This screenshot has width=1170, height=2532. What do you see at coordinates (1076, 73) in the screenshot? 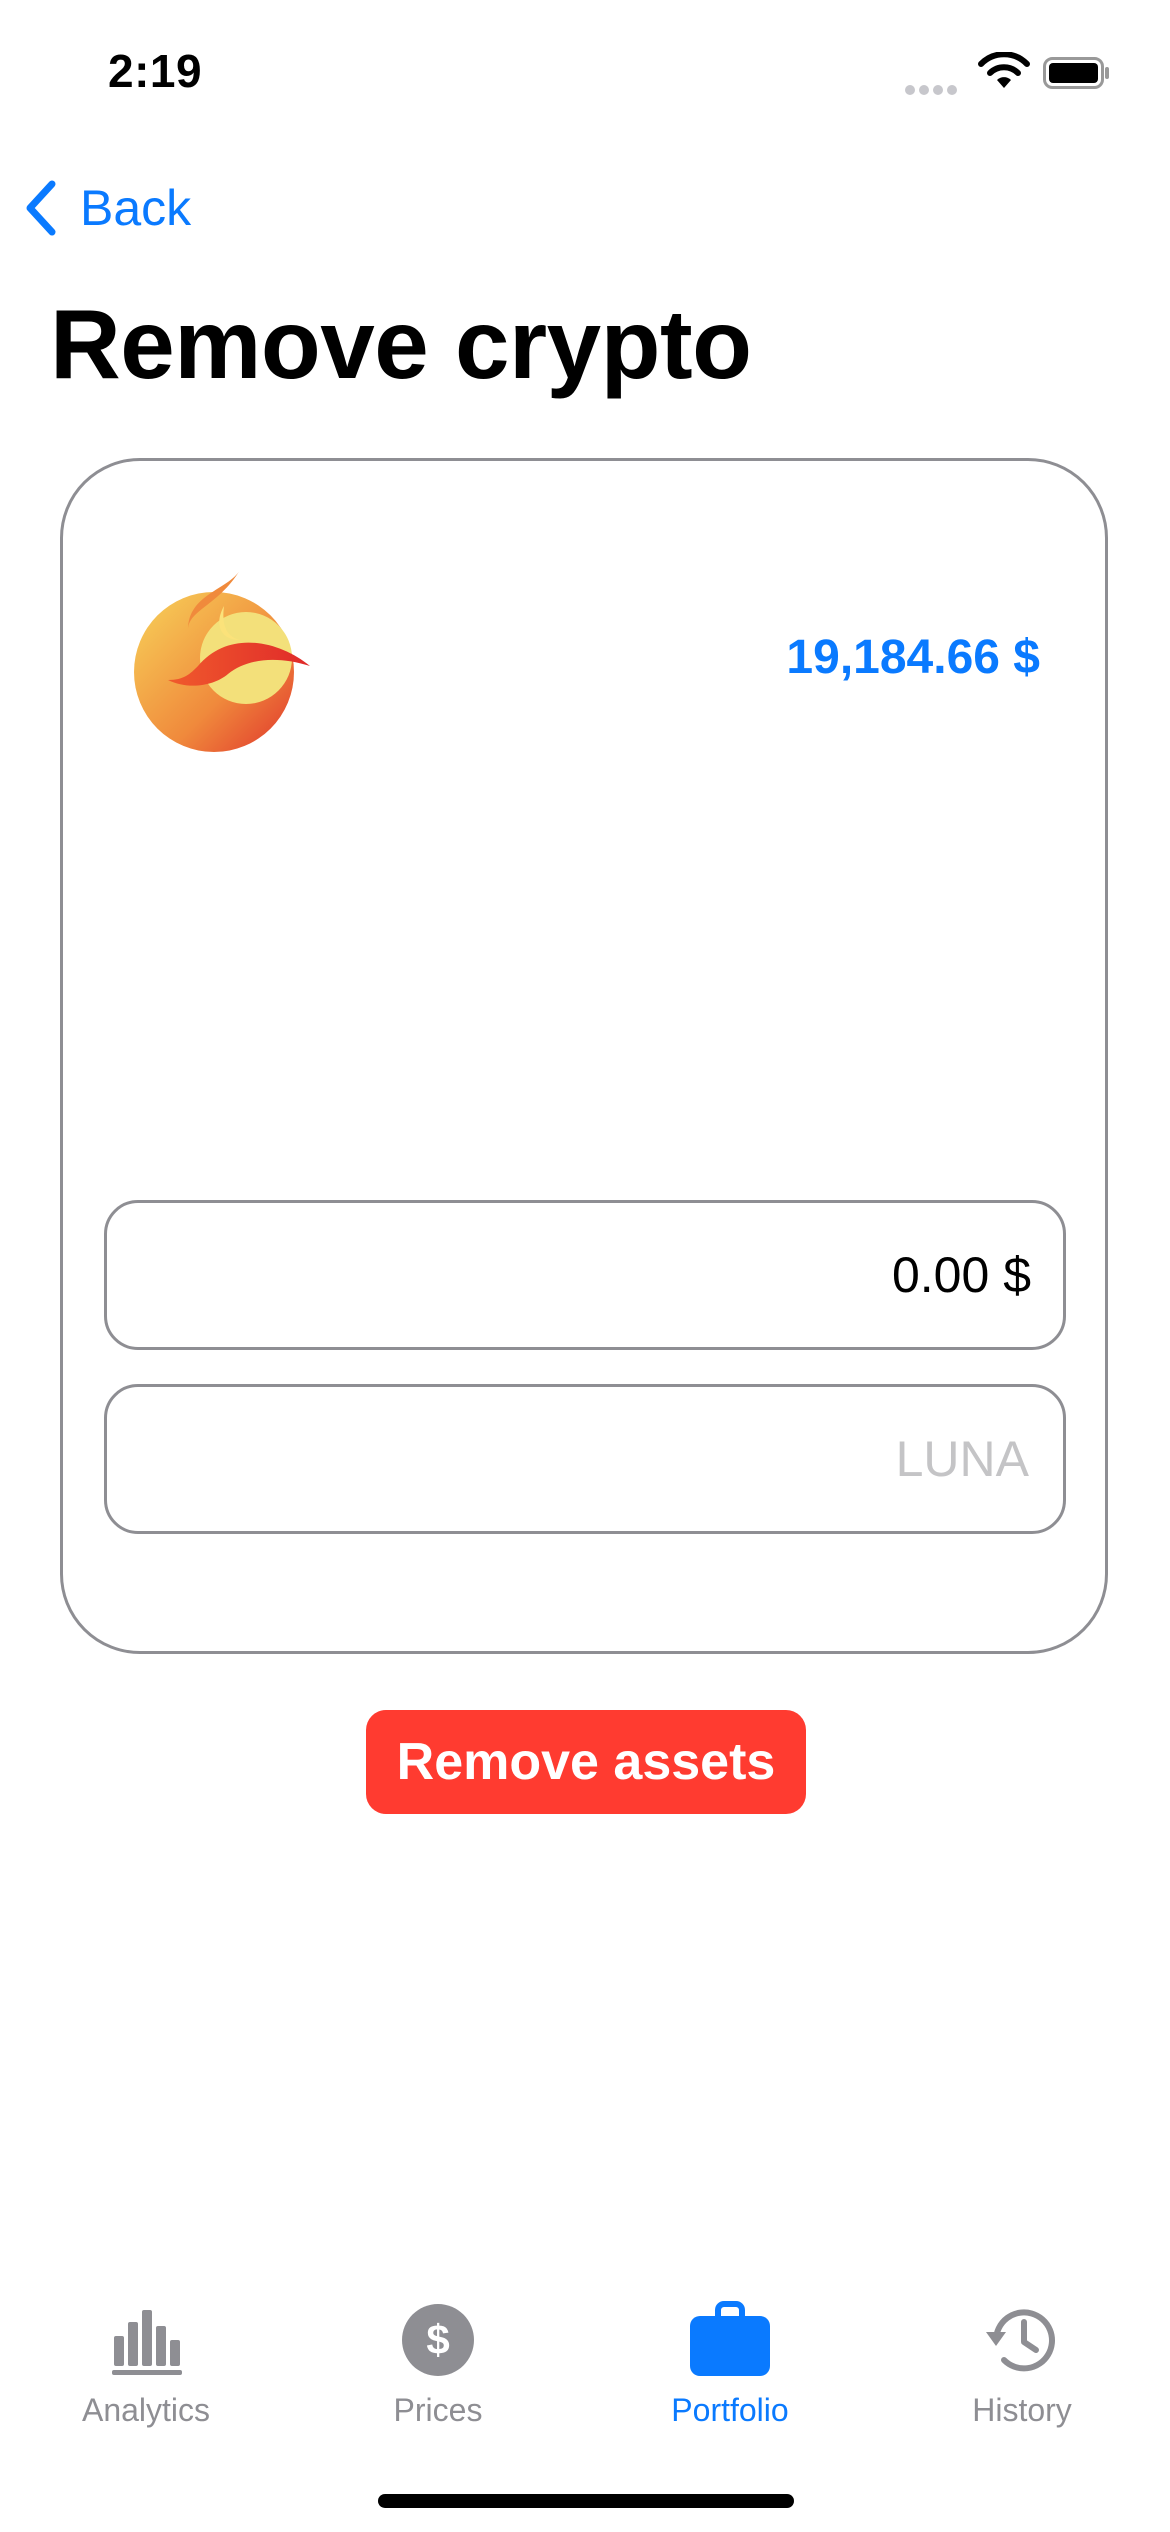
I see `battery-icon` at bounding box center [1076, 73].